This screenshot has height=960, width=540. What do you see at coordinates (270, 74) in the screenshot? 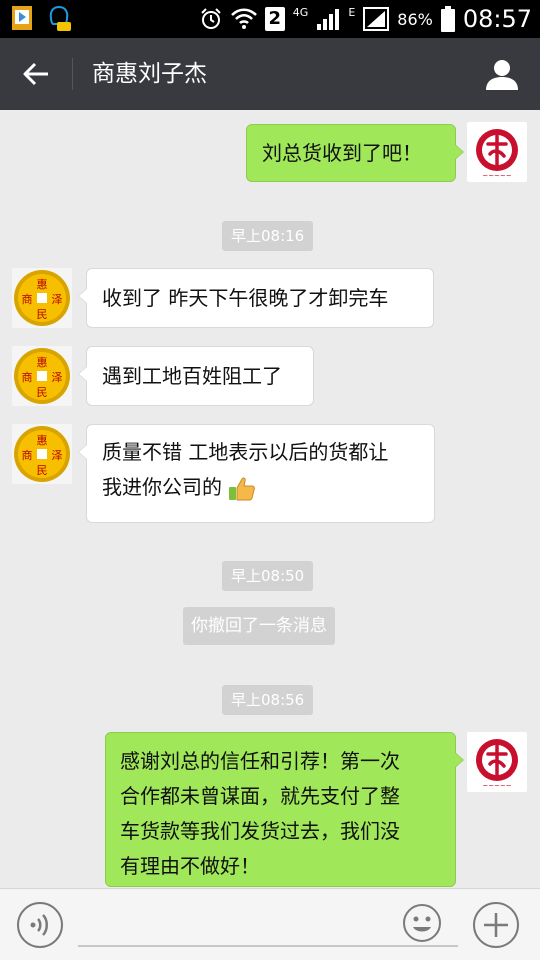
I see `chat-header: 商惠刘子杰` at bounding box center [270, 74].